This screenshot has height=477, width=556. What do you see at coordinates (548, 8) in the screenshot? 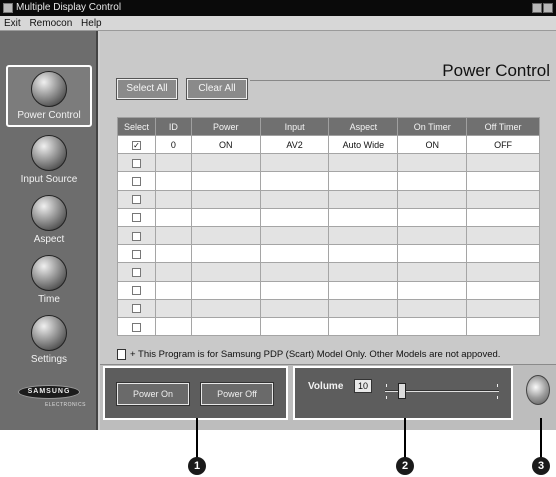
I see `maximize-icon` at bounding box center [548, 8].